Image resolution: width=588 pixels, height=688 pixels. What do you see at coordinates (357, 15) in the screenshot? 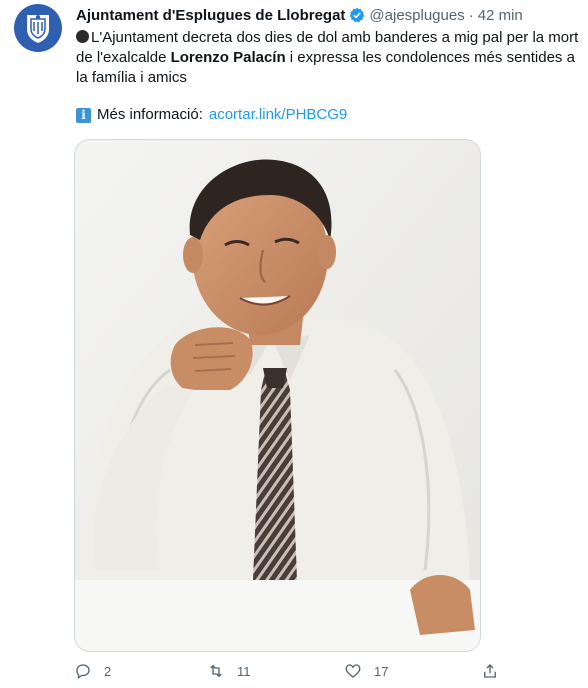
I see `verified-badge-icon` at bounding box center [357, 15].